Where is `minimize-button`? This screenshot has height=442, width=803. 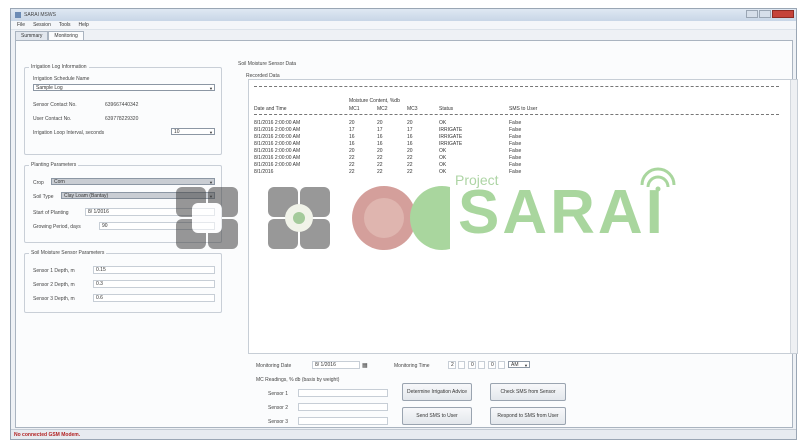
minimize-button is located at coordinates (752, 14).